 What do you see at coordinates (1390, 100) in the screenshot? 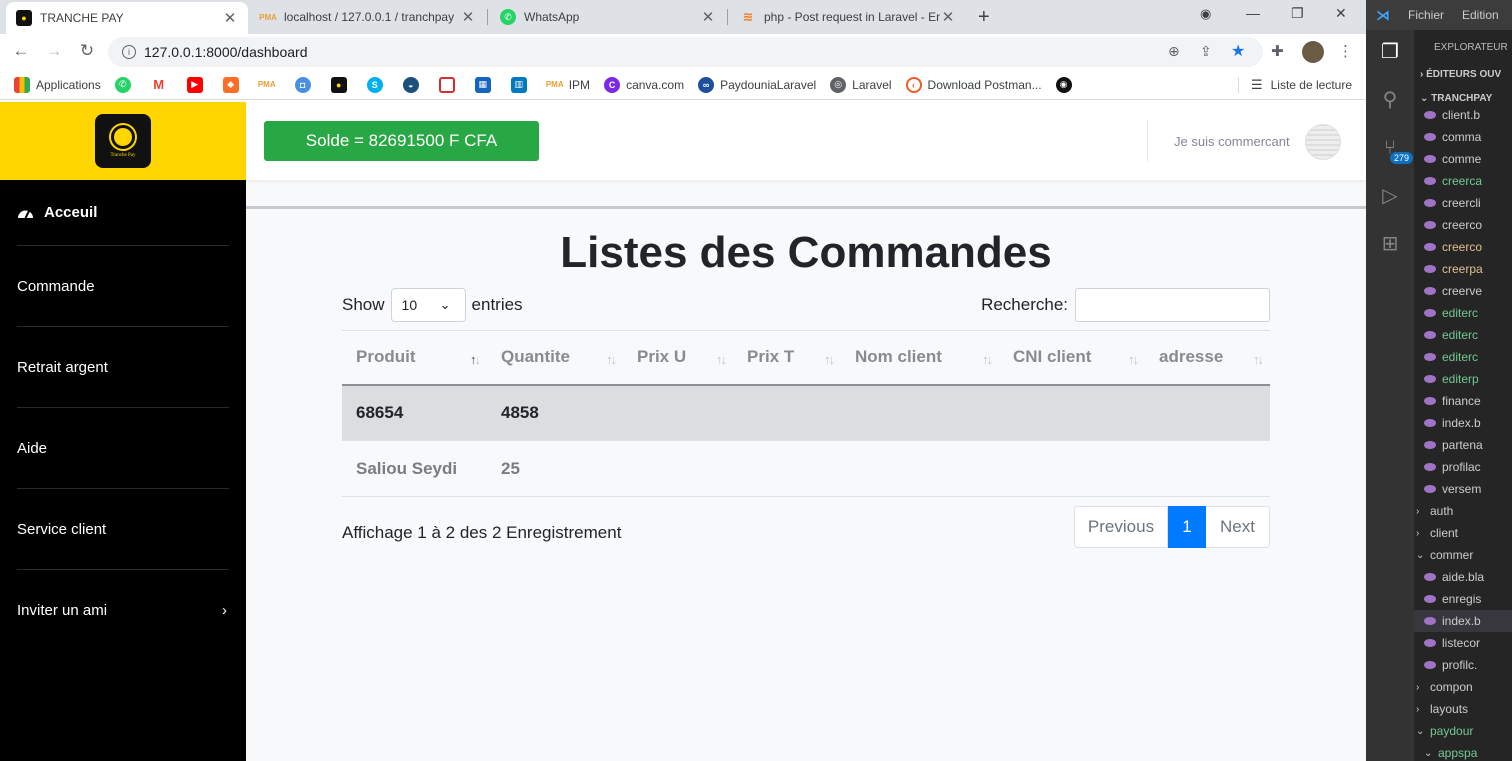
I see `search-icon: ⚲` at bounding box center [1390, 100].